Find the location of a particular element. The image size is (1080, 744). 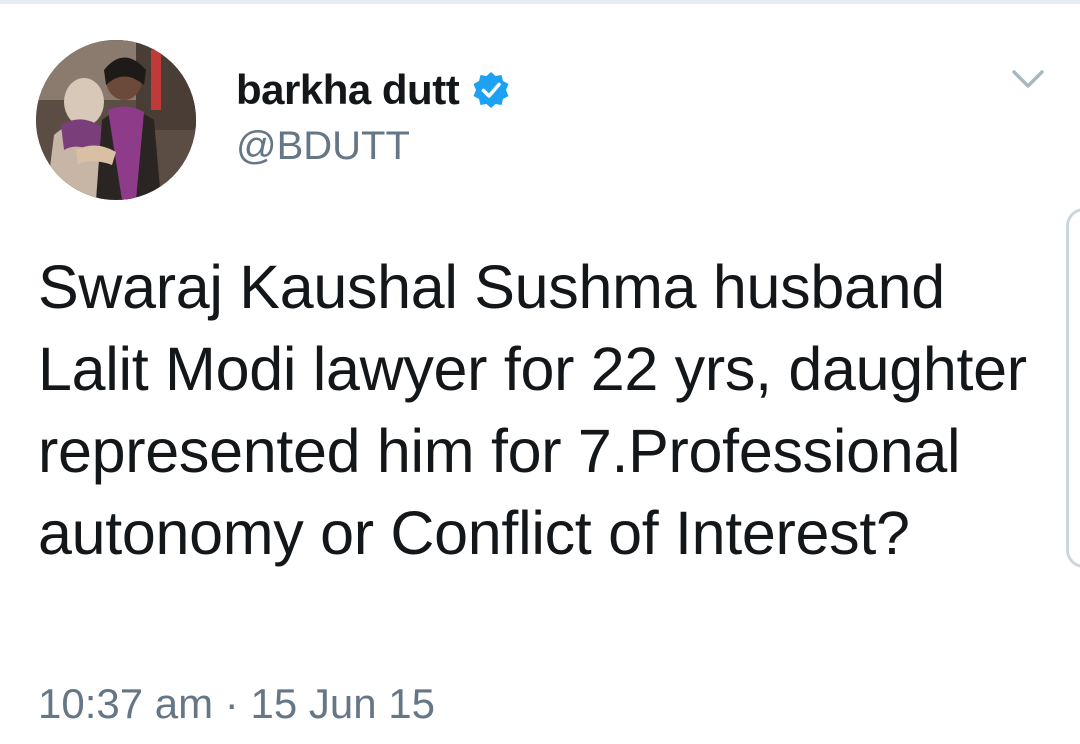

user-handle: @BDUTT is located at coordinates (373, 146).